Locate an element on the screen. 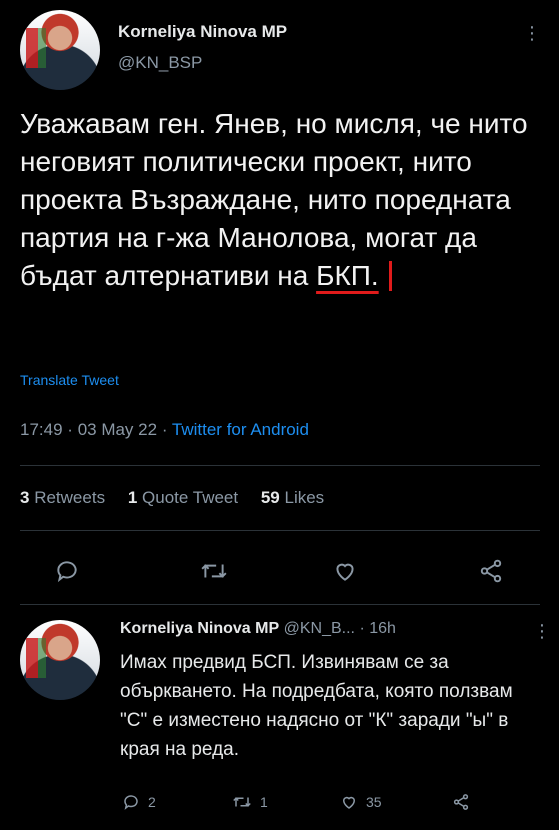 The height and width of the screenshot is (830, 559). reply-retweet-count: 1 is located at coordinates (264, 802).